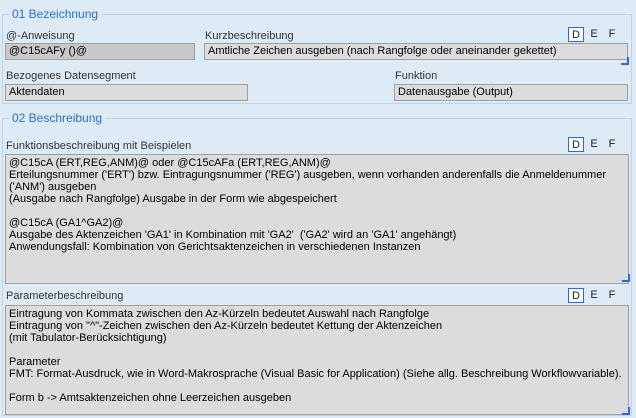  I want to click on funktionsbeschreibung-label: Funktionsbeschreibung mit Beispielen, so click(99, 146).